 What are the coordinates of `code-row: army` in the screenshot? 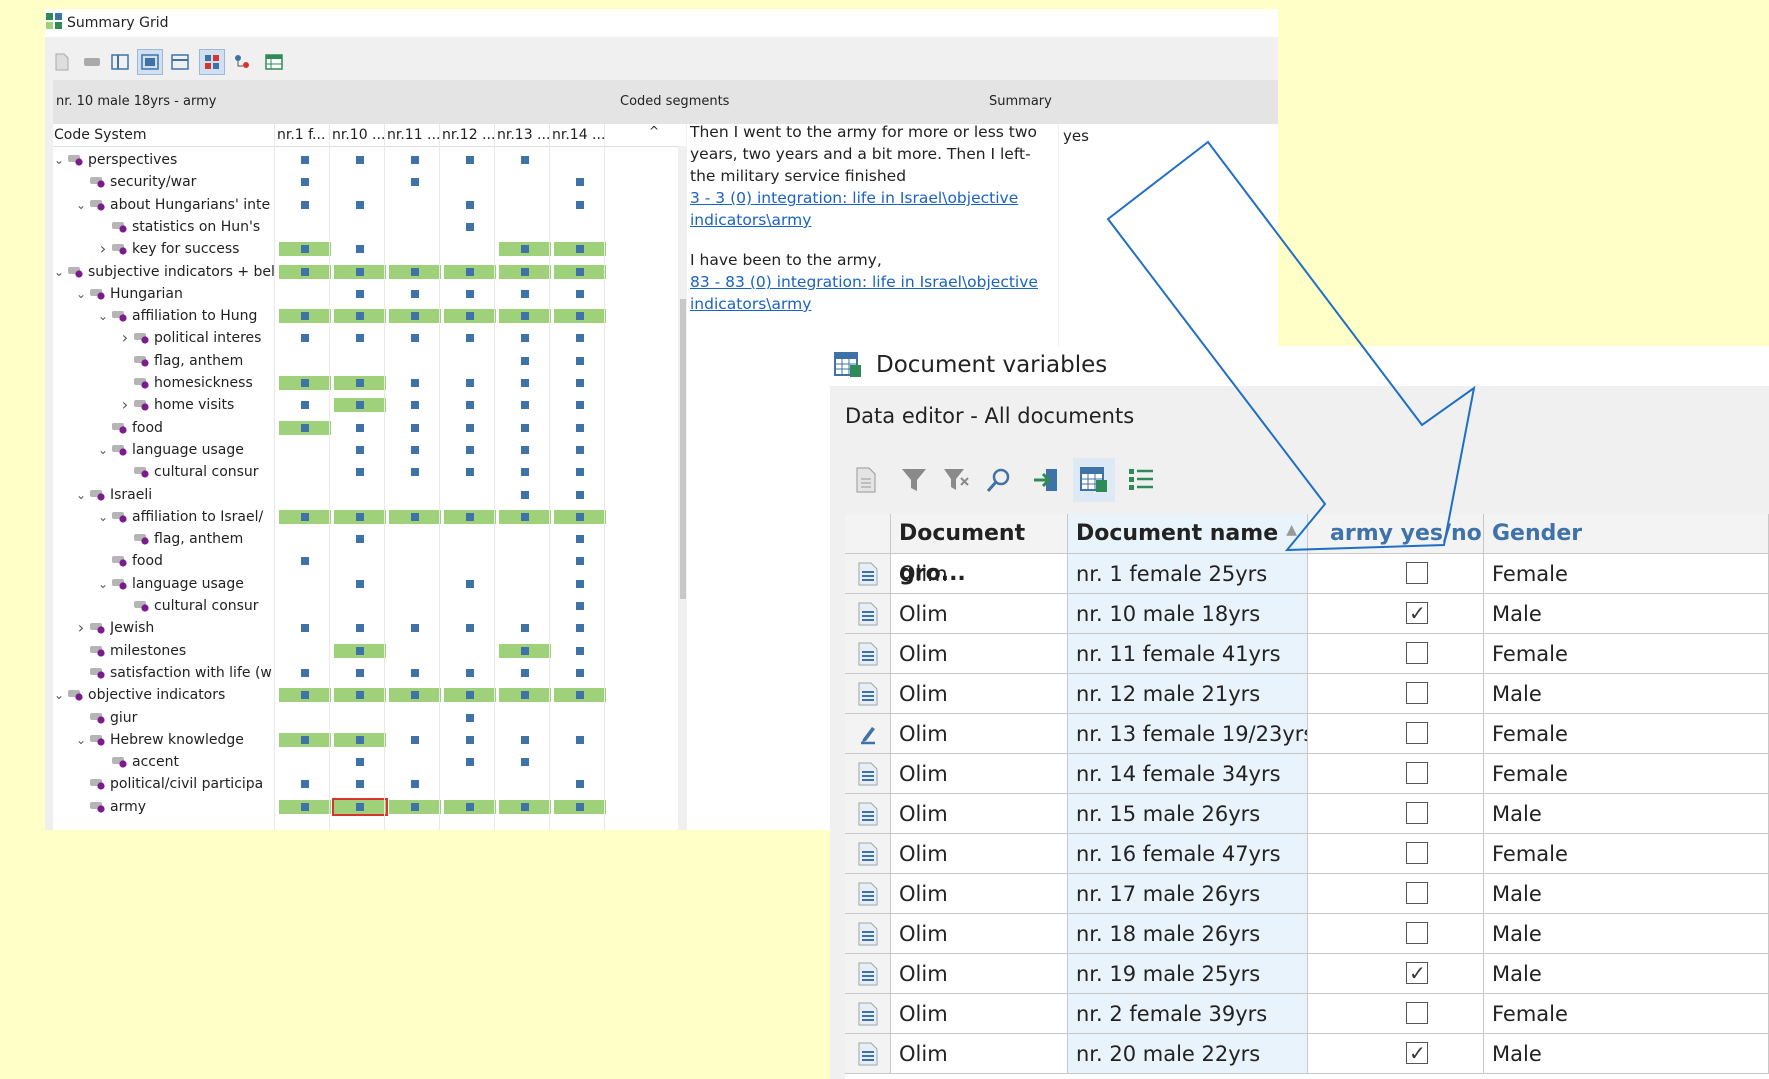 It's located at (353, 807).